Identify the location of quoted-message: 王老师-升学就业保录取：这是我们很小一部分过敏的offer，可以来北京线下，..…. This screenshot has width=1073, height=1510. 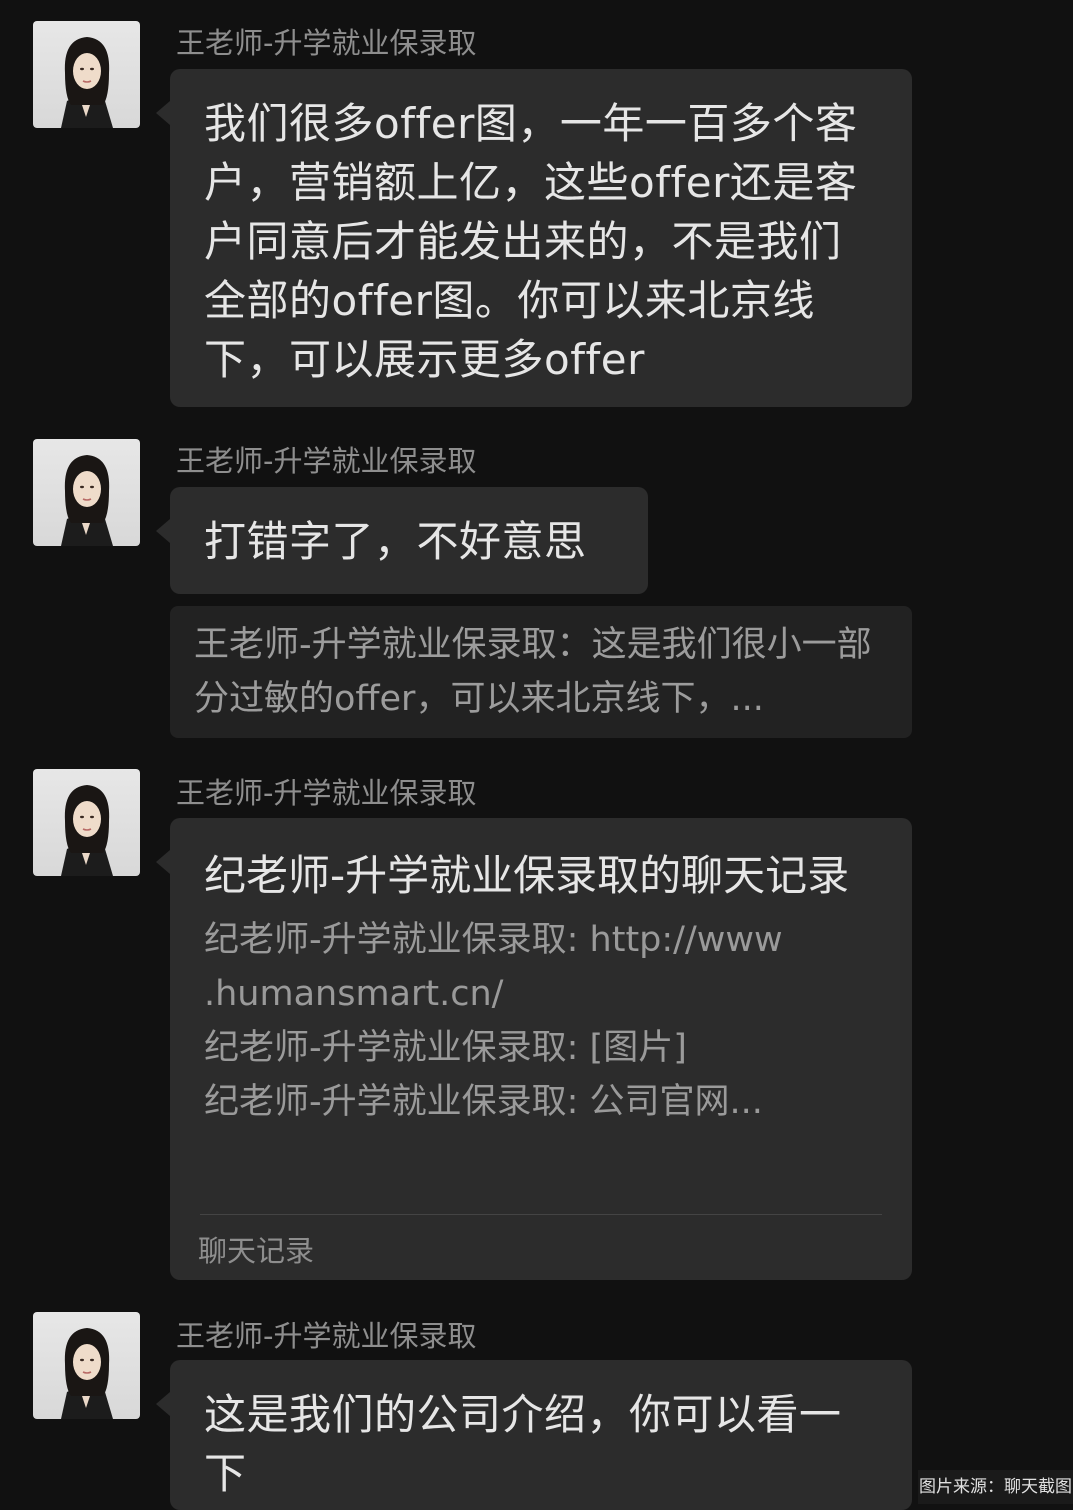
(541, 672).